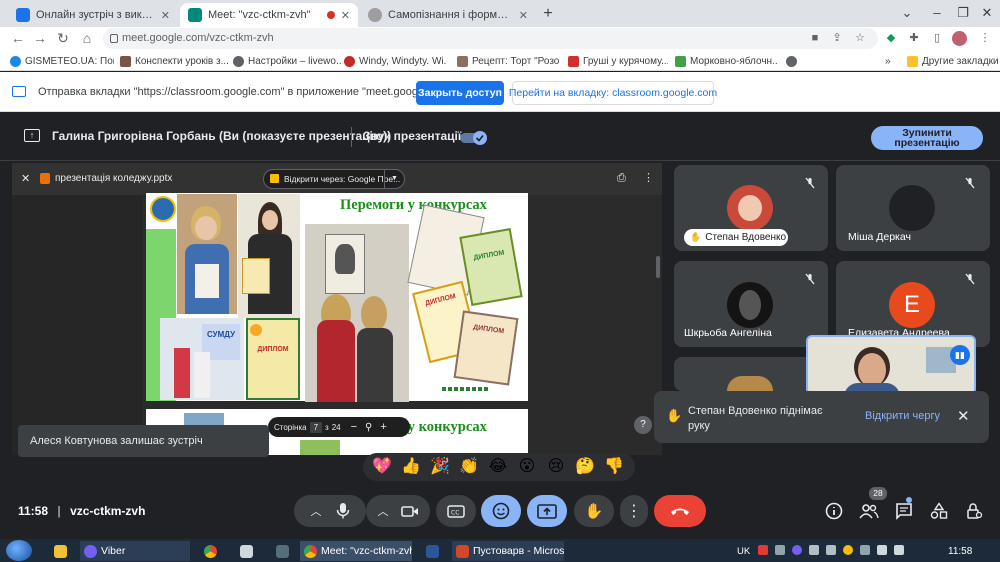  I want to click on captions-icon: CC, so click(456, 511).